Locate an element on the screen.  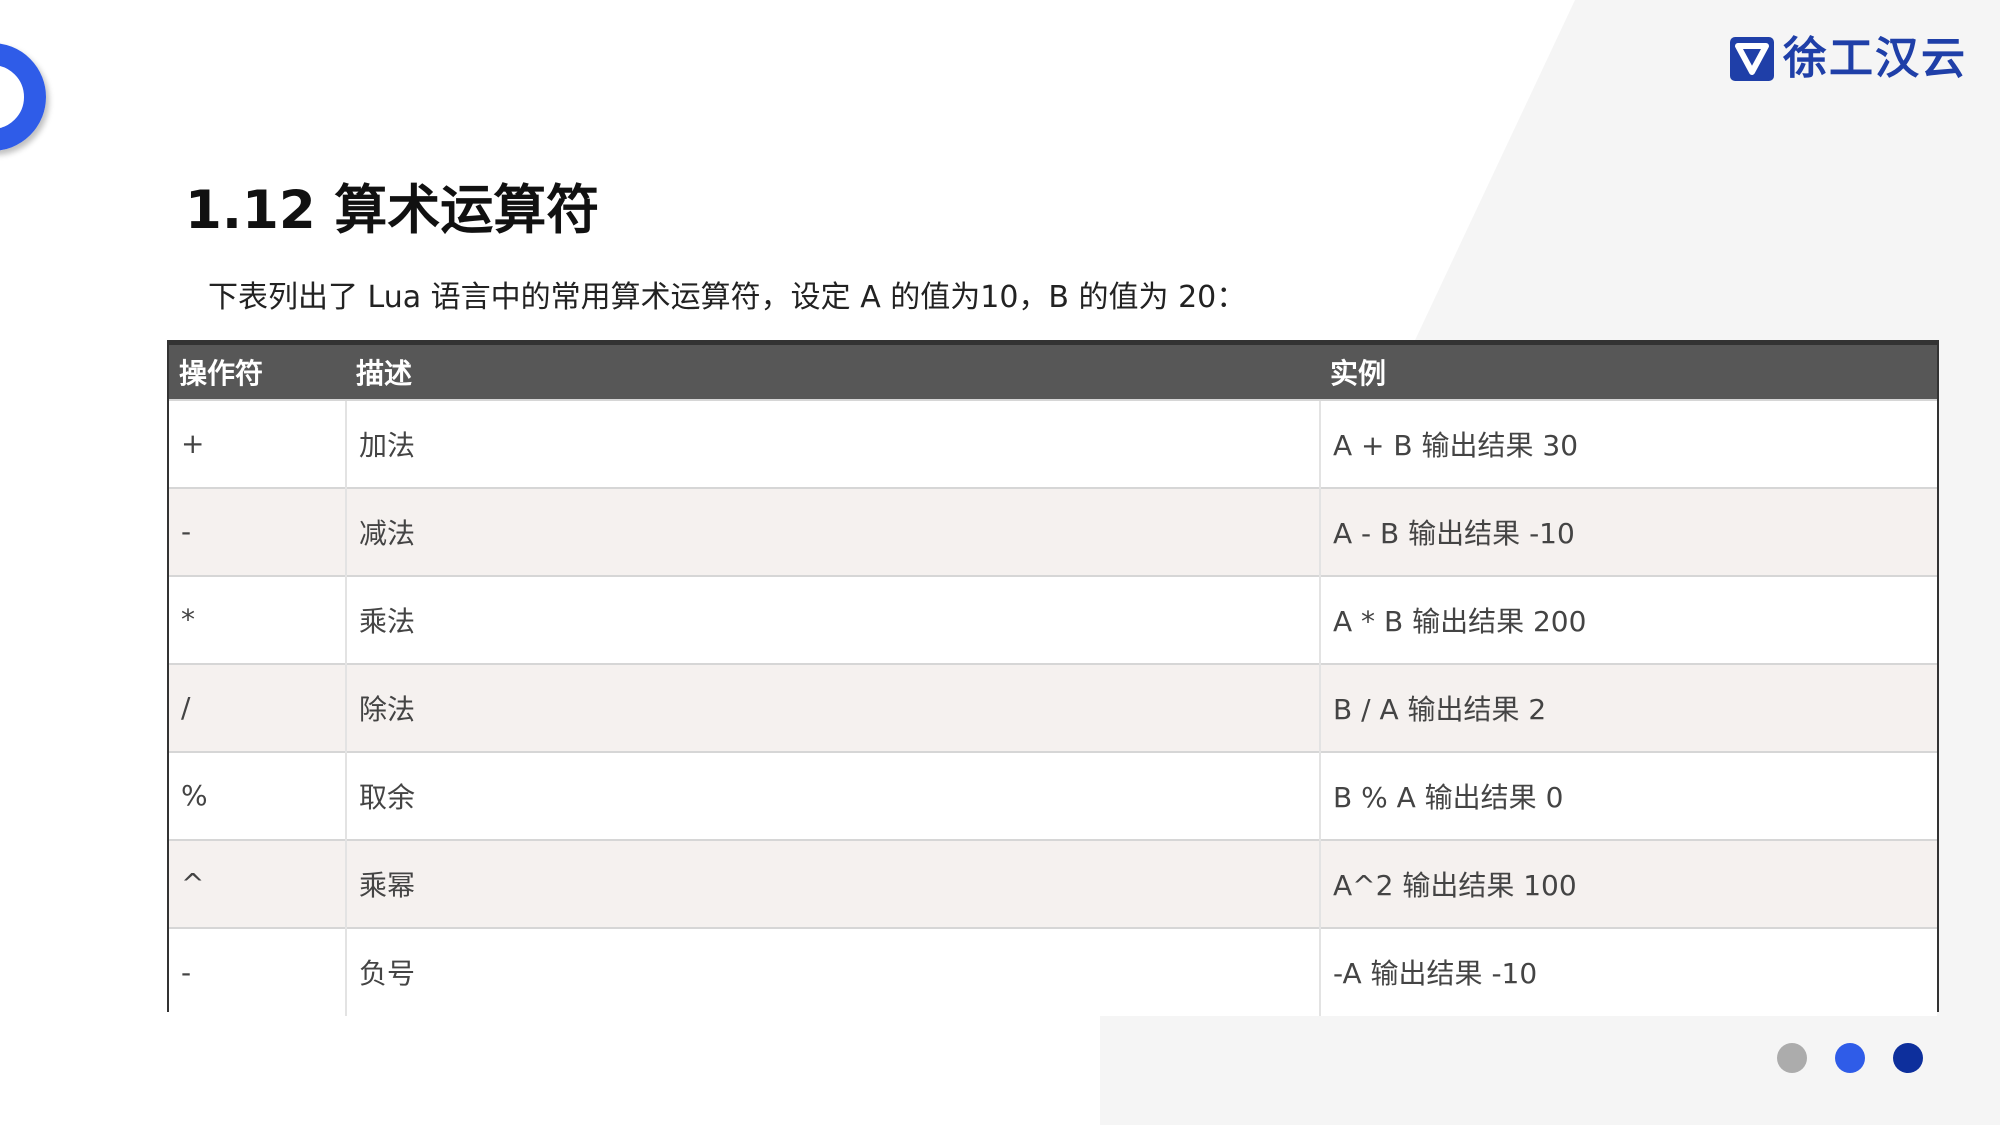
cell-example: A + B 输出结果 30 is located at coordinates (1628, 443).